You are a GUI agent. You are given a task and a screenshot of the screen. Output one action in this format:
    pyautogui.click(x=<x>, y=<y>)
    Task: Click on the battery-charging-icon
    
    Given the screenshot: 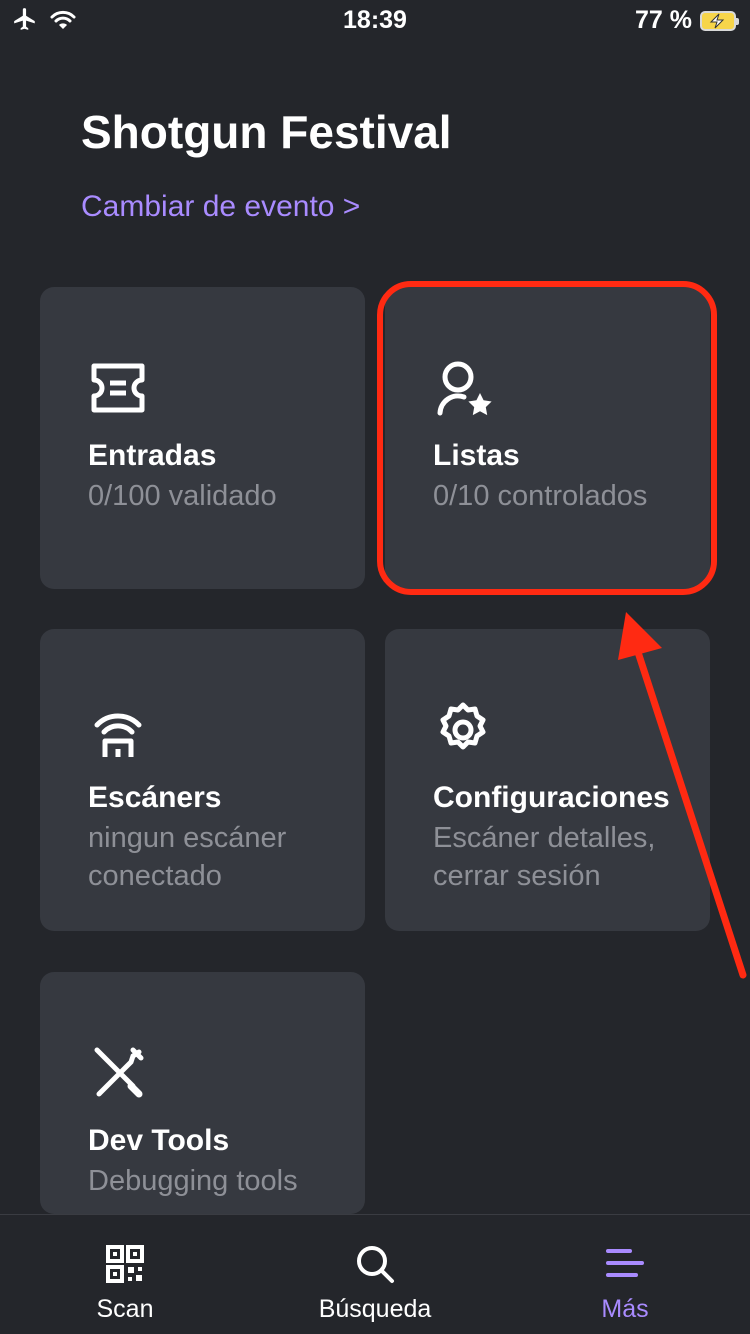 What is the action you would take?
    pyautogui.click(x=719, y=20)
    